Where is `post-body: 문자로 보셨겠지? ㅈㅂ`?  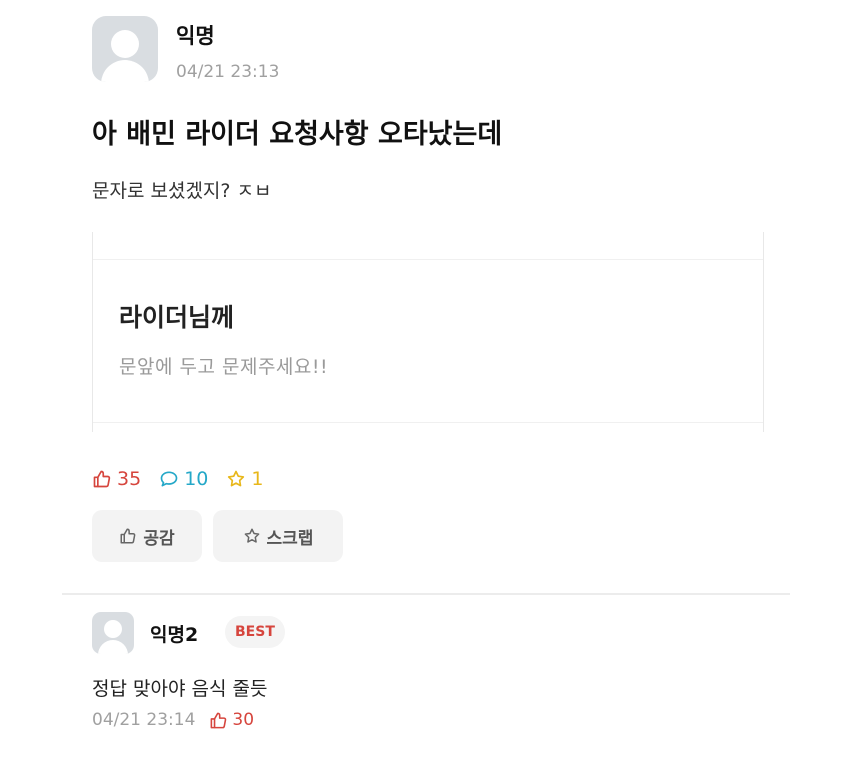
post-body: 문자로 보셨겠지? ㅈㅂ is located at coordinates (182, 191).